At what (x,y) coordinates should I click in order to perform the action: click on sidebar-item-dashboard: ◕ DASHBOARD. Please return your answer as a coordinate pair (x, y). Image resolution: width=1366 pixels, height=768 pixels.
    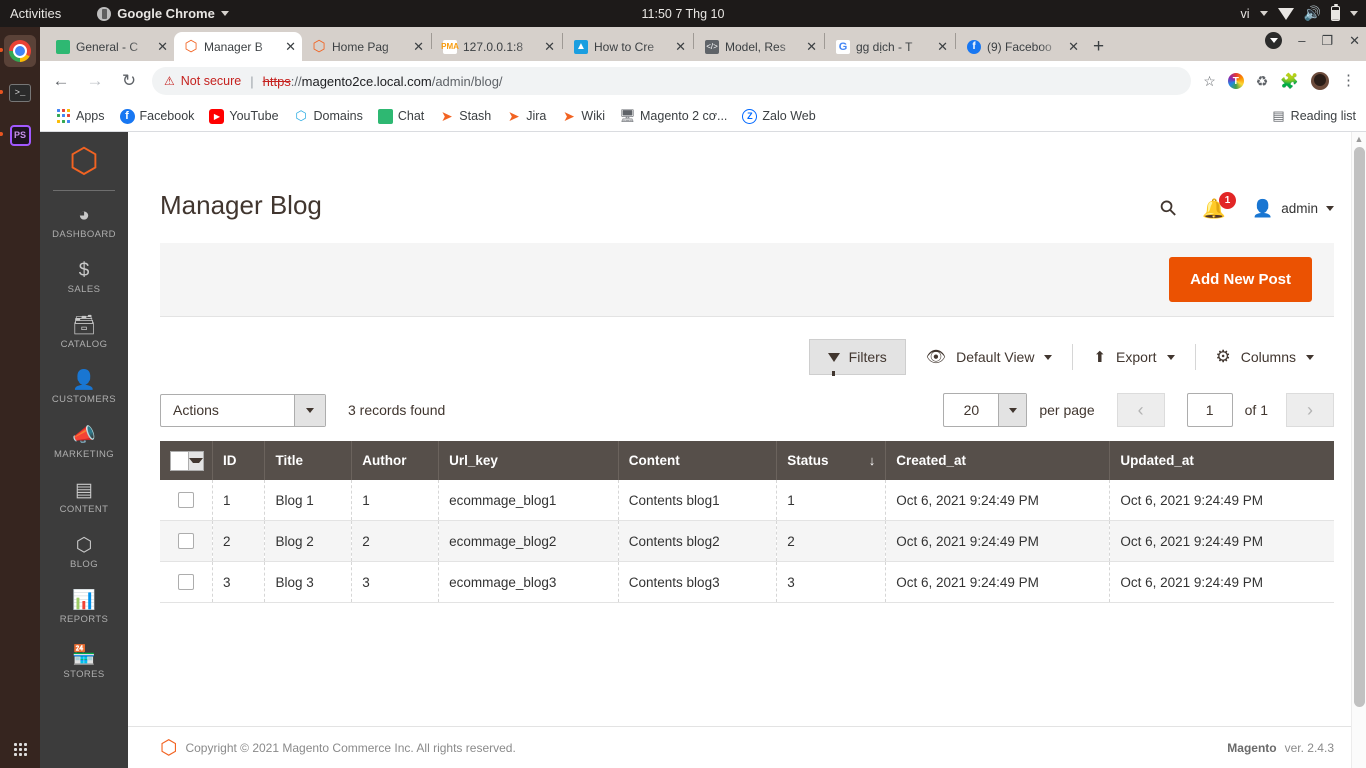
    Looking at the image, I should click on (84, 222).